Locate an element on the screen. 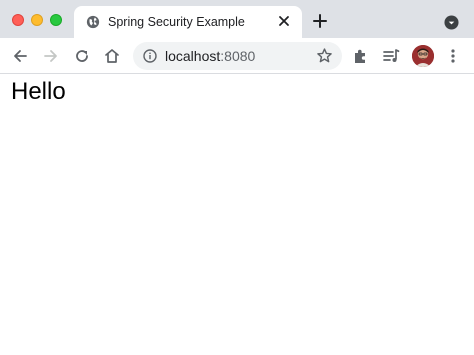  url-text: localhost:8080 is located at coordinates (210, 56).